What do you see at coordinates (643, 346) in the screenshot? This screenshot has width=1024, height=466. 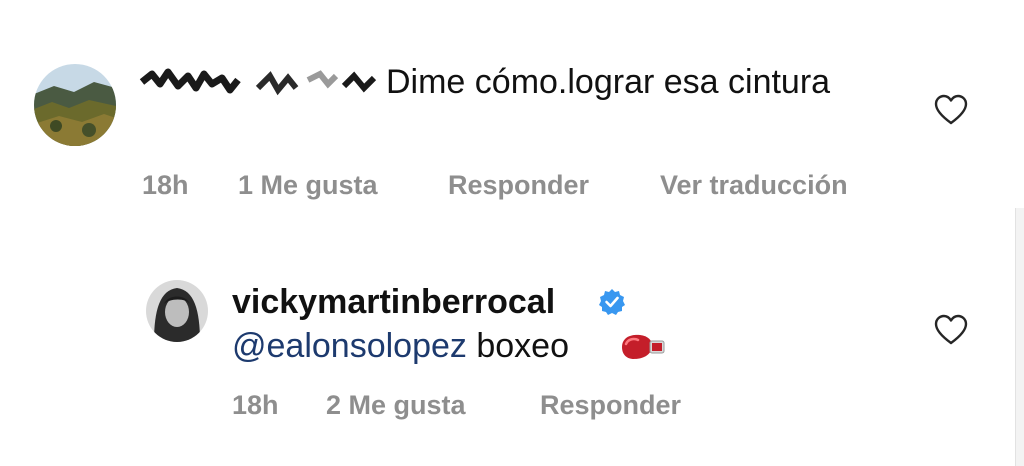 I see `boxing-glove-icon` at bounding box center [643, 346].